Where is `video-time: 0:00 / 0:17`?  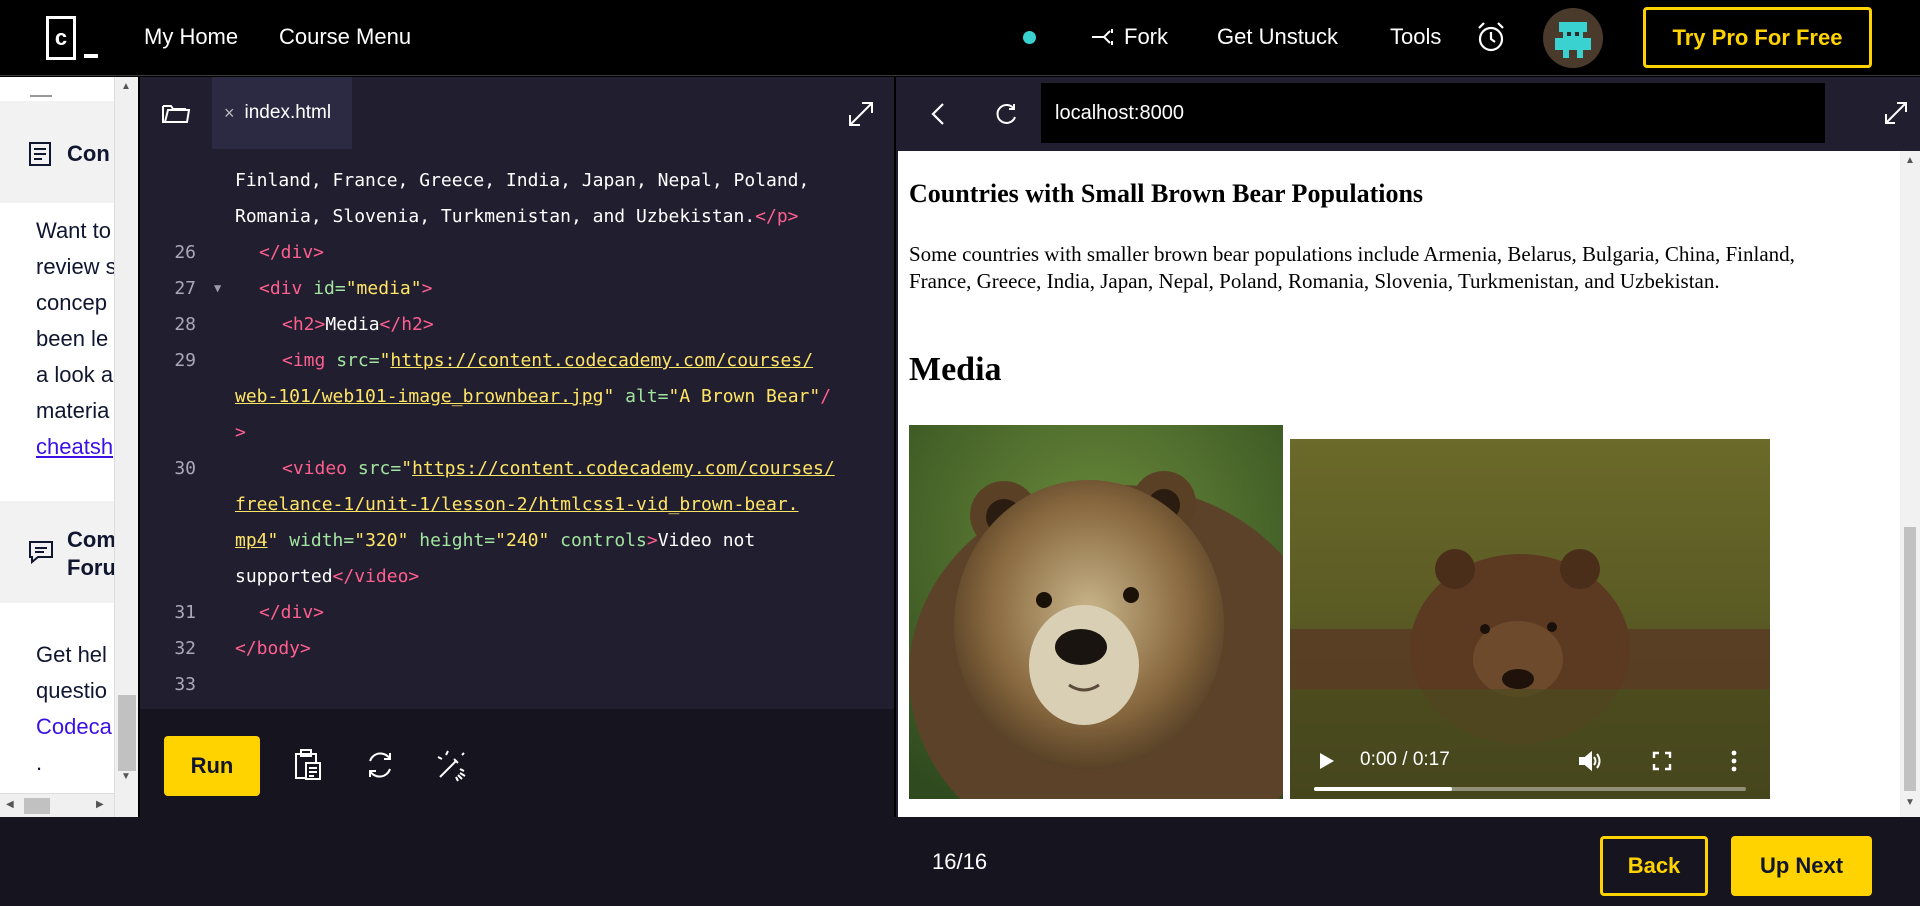 video-time: 0:00 / 0:17 is located at coordinates (1405, 759).